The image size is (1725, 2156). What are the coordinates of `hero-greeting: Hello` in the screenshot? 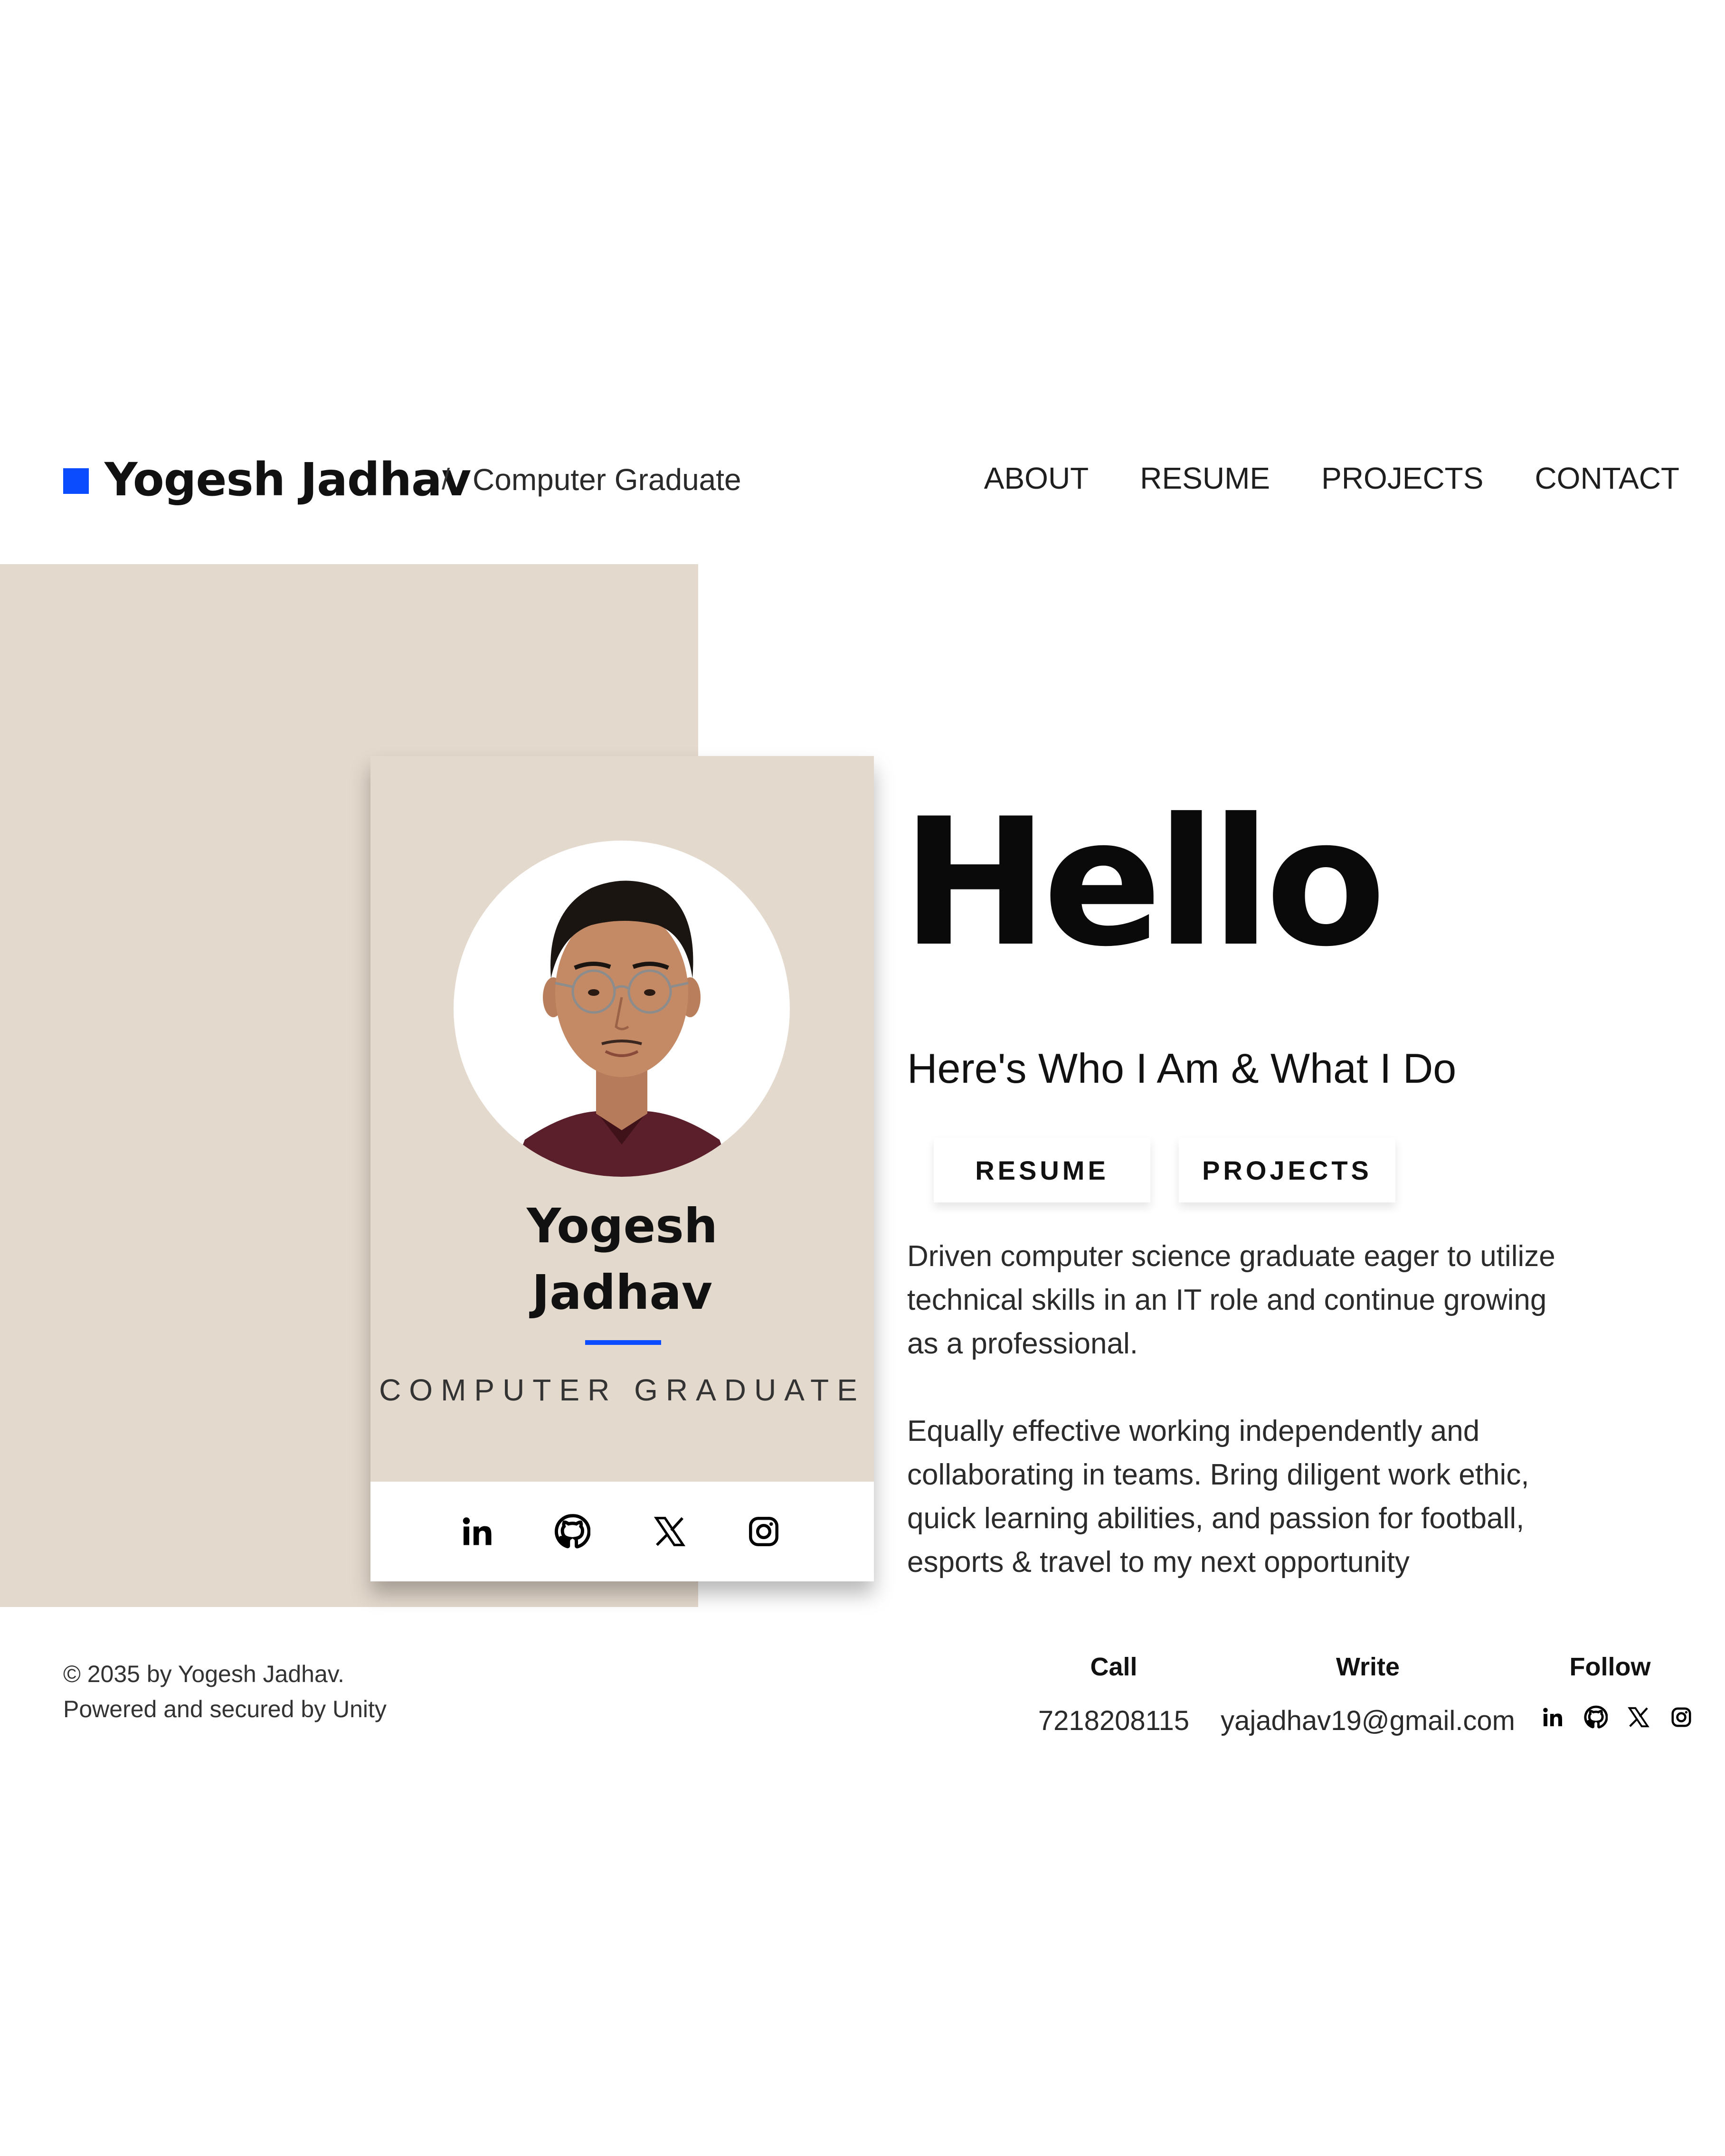 It's located at (1144, 883).